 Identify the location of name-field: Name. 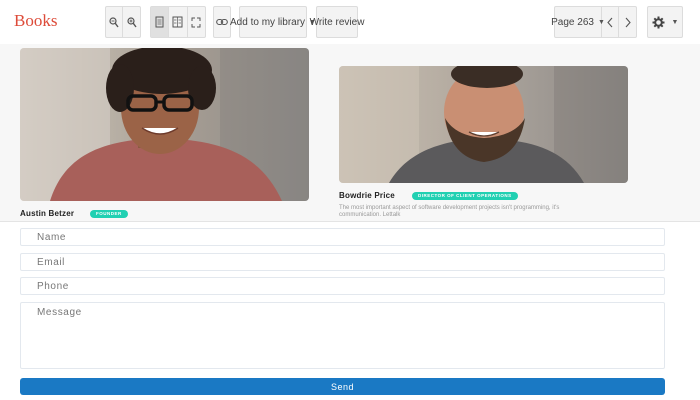
(342, 237).